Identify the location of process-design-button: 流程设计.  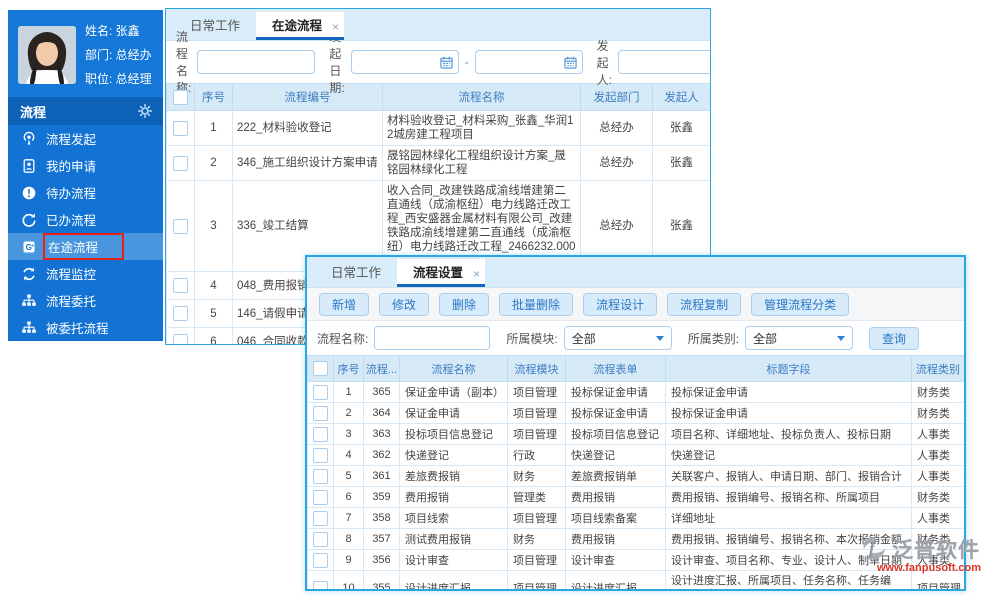
(620, 304).